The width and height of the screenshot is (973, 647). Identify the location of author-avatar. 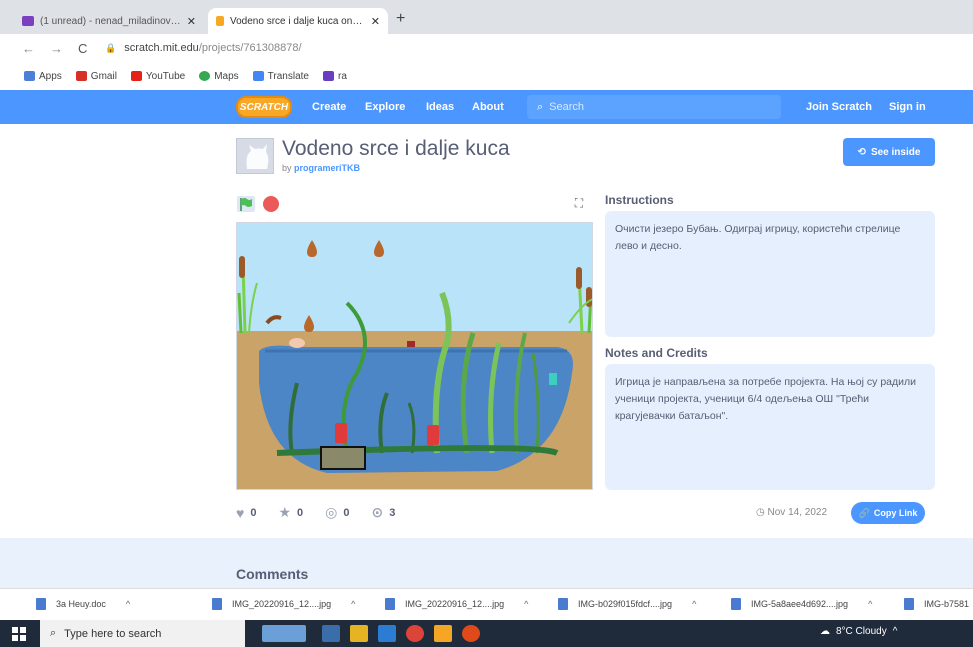
(255, 156).